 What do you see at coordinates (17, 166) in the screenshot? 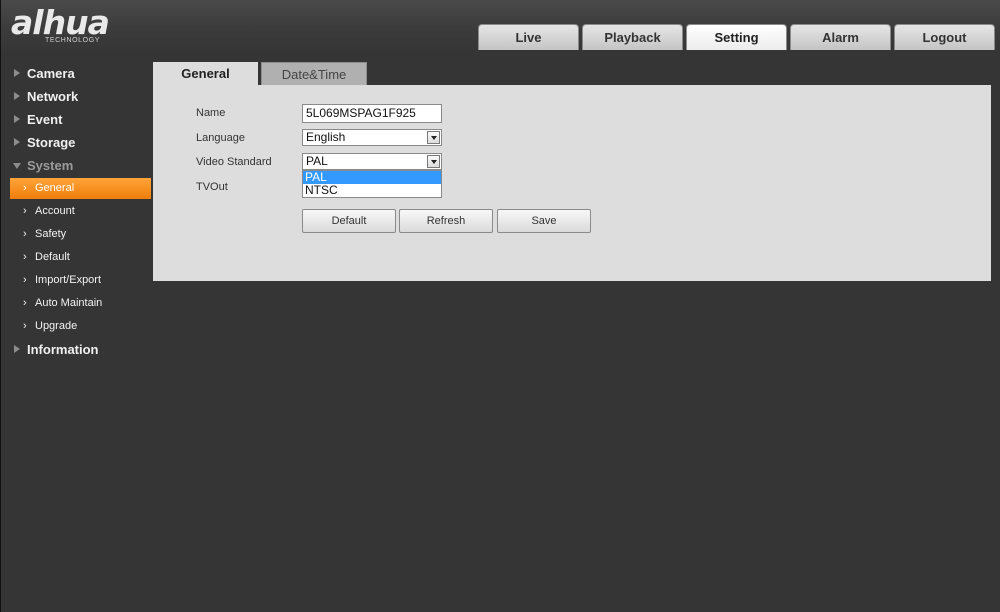
I see `collapse-triangle-icon` at bounding box center [17, 166].